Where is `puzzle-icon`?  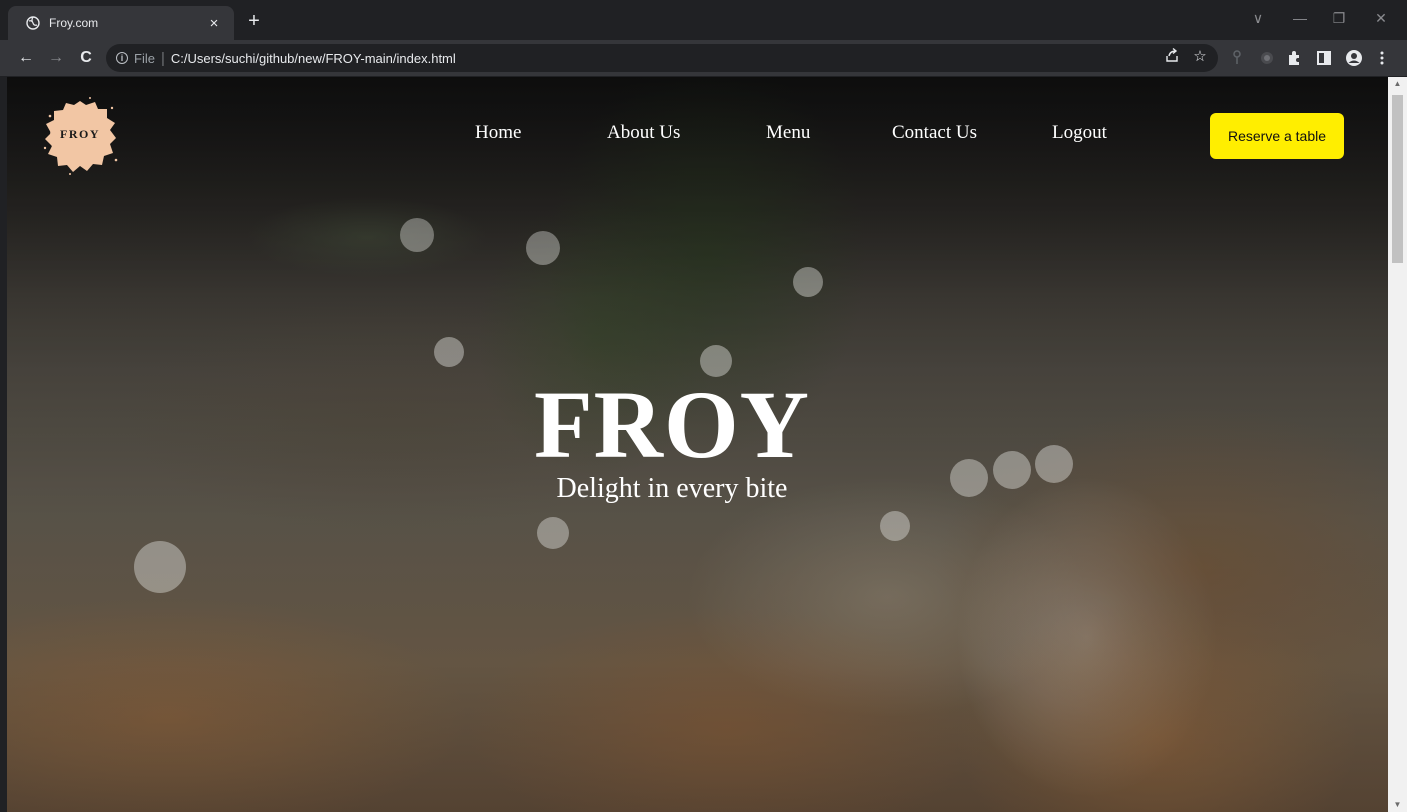 puzzle-icon is located at coordinates (1295, 58).